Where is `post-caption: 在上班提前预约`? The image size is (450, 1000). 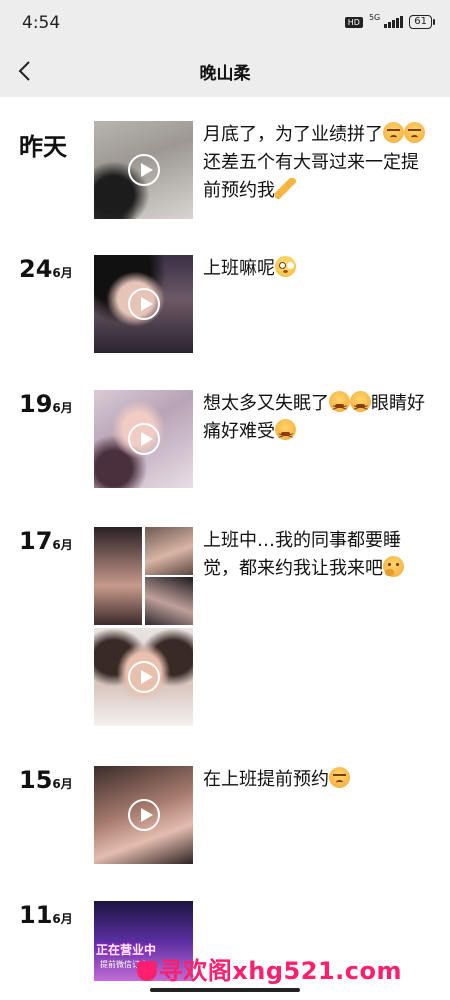
post-caption: 在上班提前预约 is located at coordinates (319, 780).